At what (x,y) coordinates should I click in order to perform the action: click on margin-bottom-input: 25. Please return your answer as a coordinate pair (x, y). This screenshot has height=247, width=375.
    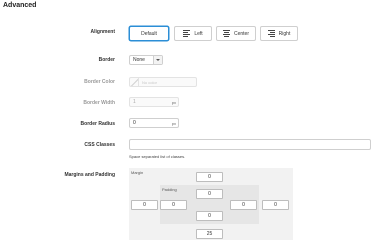
    Looking at the image, I should click on (209, 234).